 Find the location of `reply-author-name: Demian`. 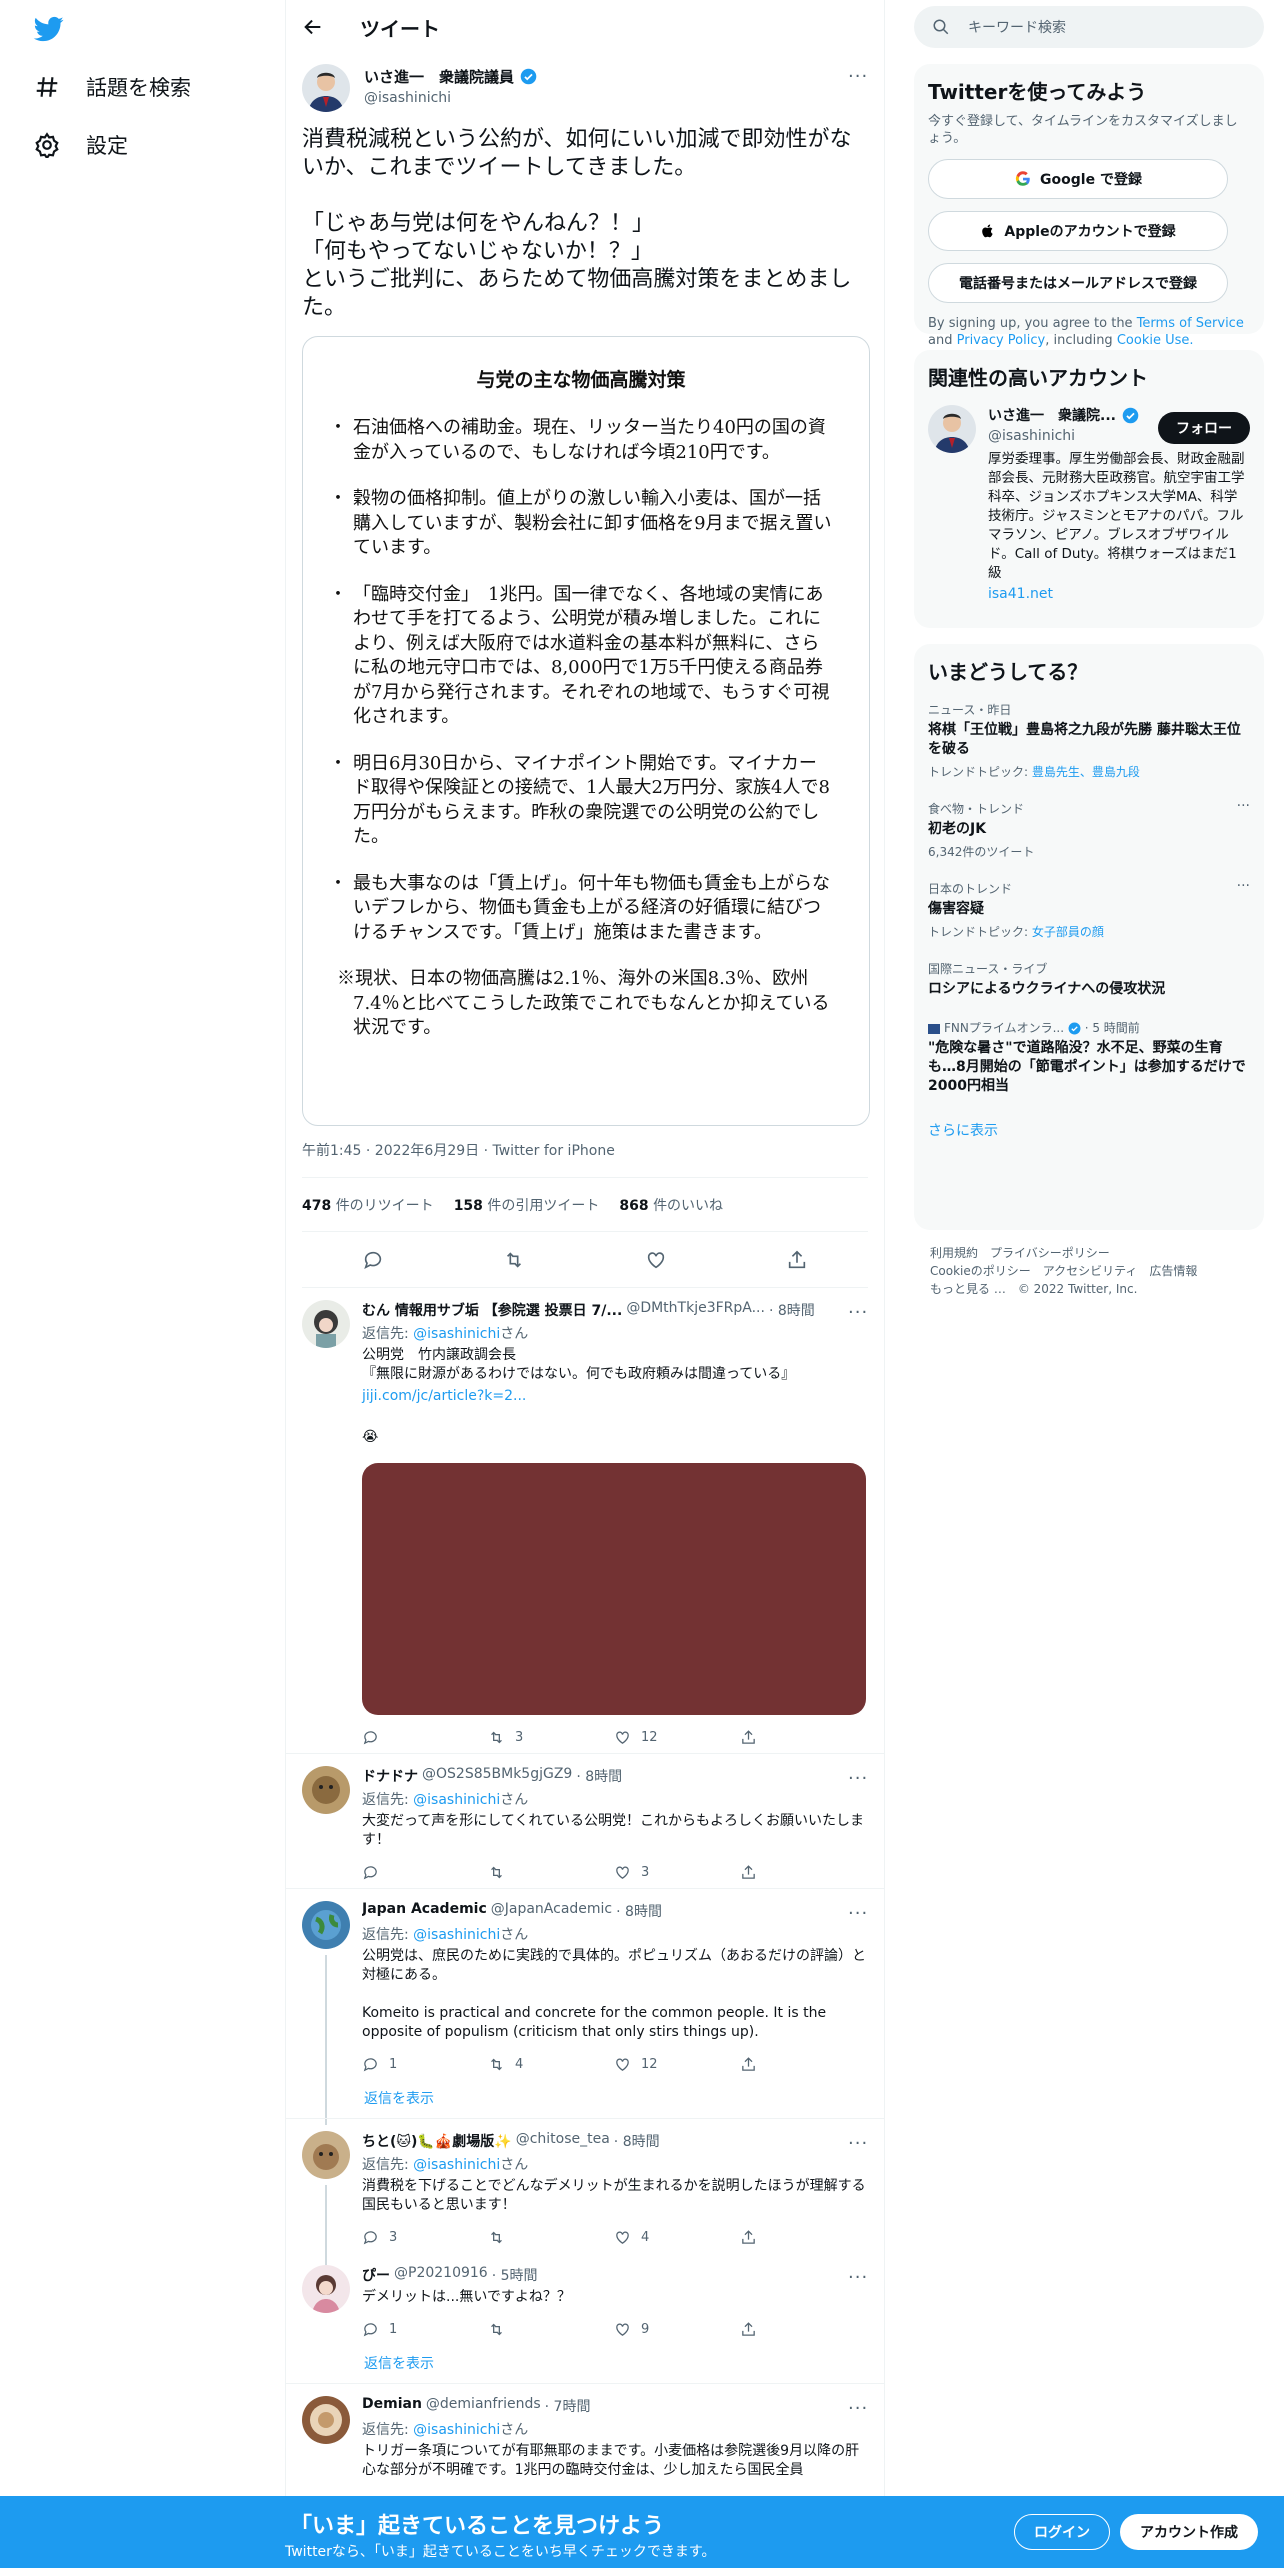

reply-author-name: Demian is located at coordinates (392, 2406).